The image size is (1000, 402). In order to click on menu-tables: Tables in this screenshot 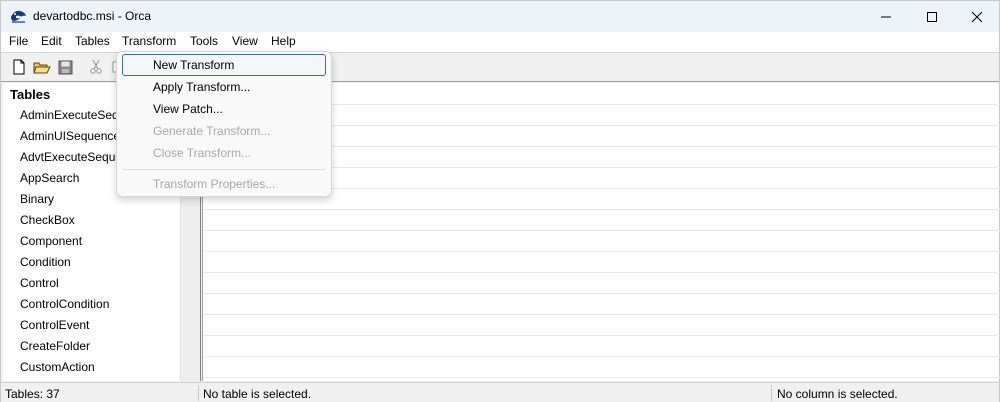, I will do `click(92, 41)`.